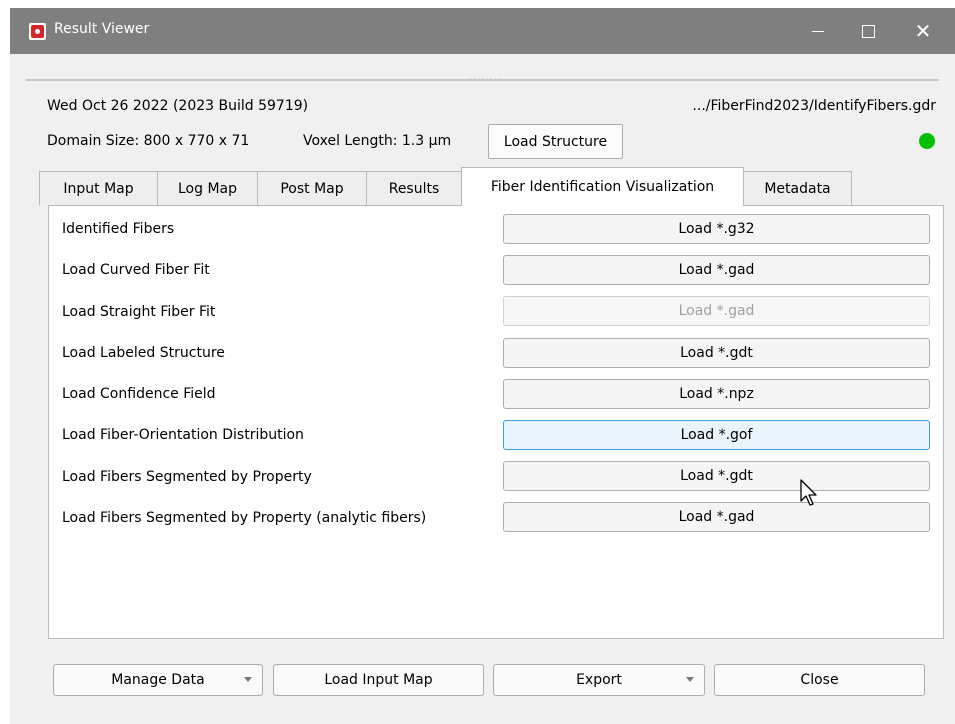 Image resolution: width=955 pixels, height=724 pixels. Describe the element at coordinates (378, 680) in the screenshot. I see `load-input-map-button: Load Input Map` at that location.